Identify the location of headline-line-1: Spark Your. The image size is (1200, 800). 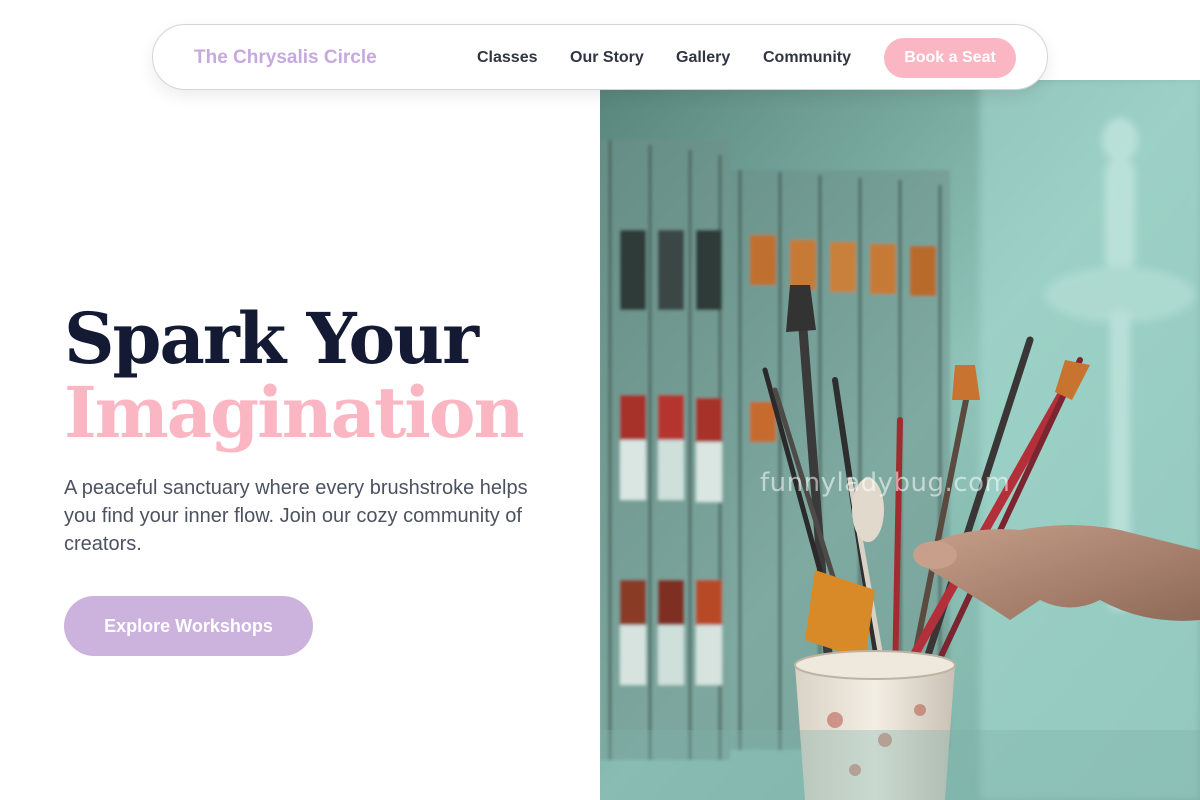
(271, 338).